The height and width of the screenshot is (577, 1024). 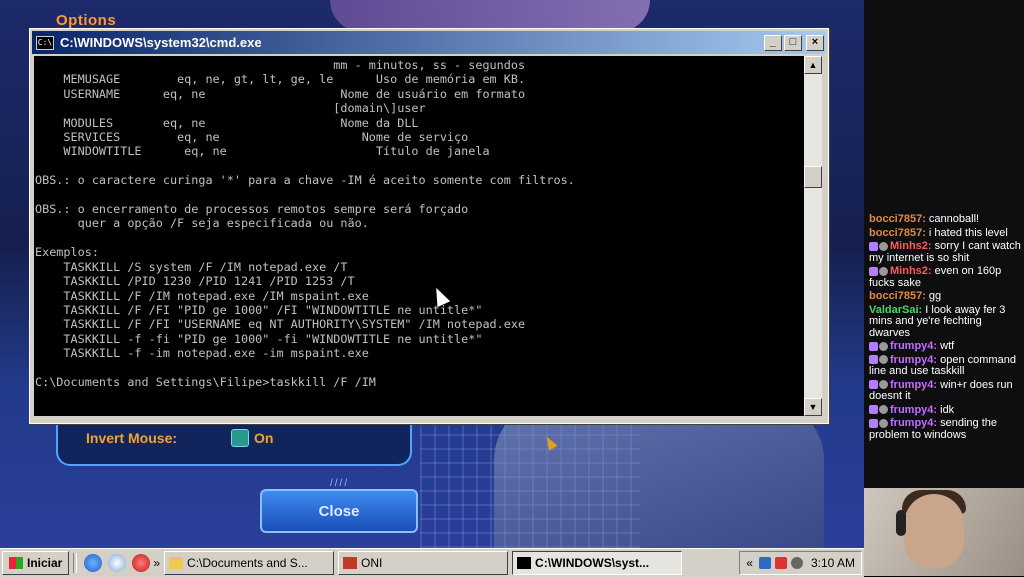 I want to click on chat-message: frumpy4: sending the problem to windows, so click(x=945, y=429).